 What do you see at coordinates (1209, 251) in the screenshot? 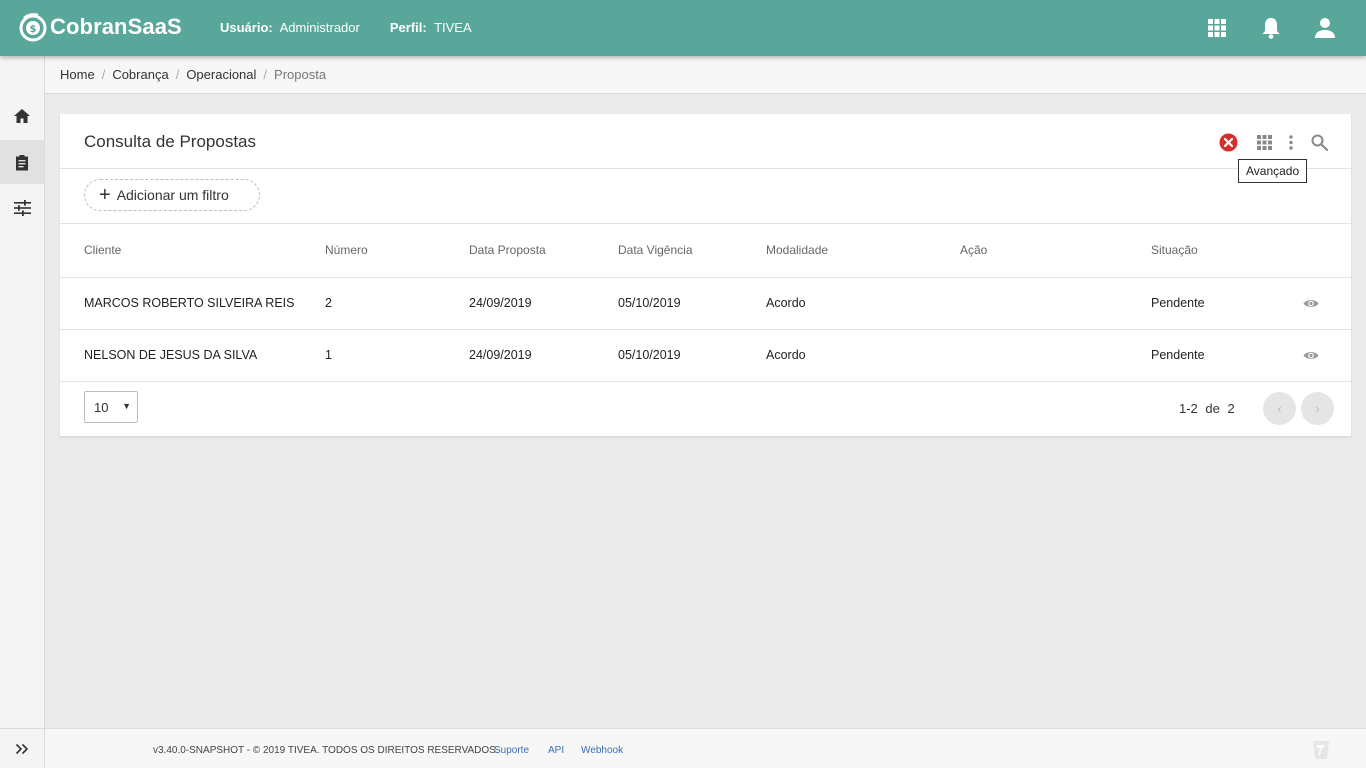
I see `column-header-situacao: Situação` at bounding box center [1209, 251].